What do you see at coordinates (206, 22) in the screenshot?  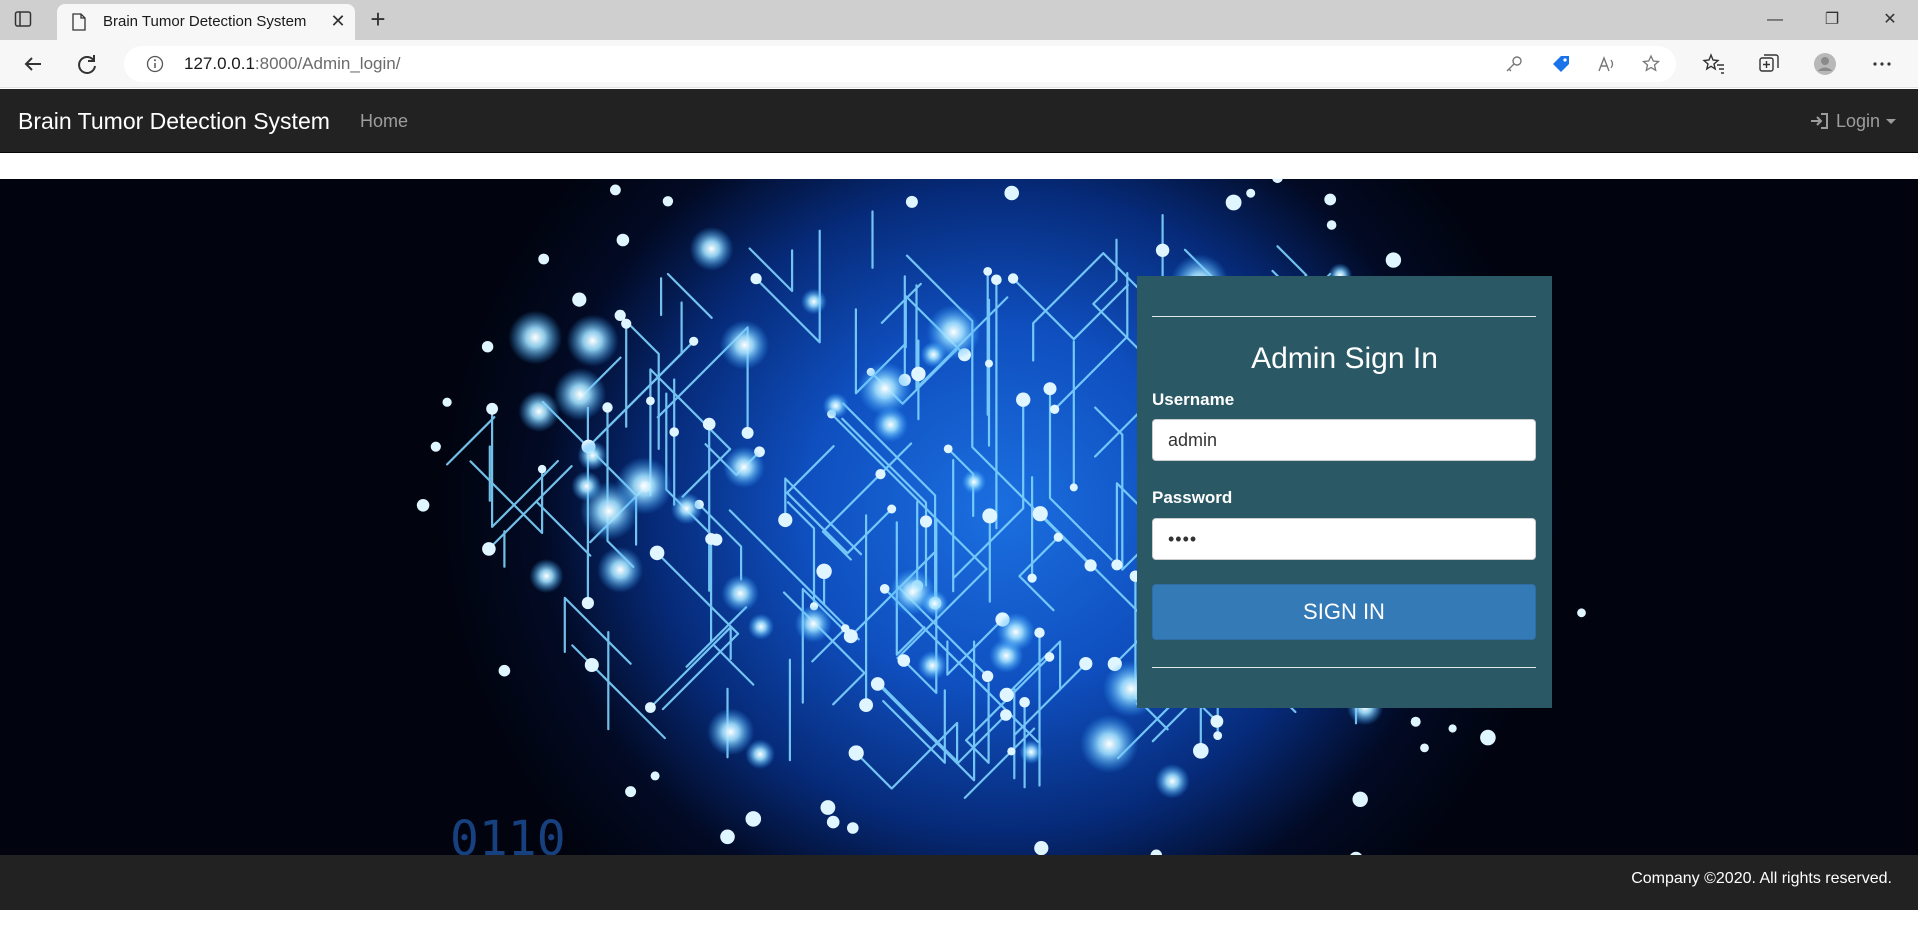 I see `browser-tab-active: Brain Tumor Detection System ✕` at bounding box center [206, 22].